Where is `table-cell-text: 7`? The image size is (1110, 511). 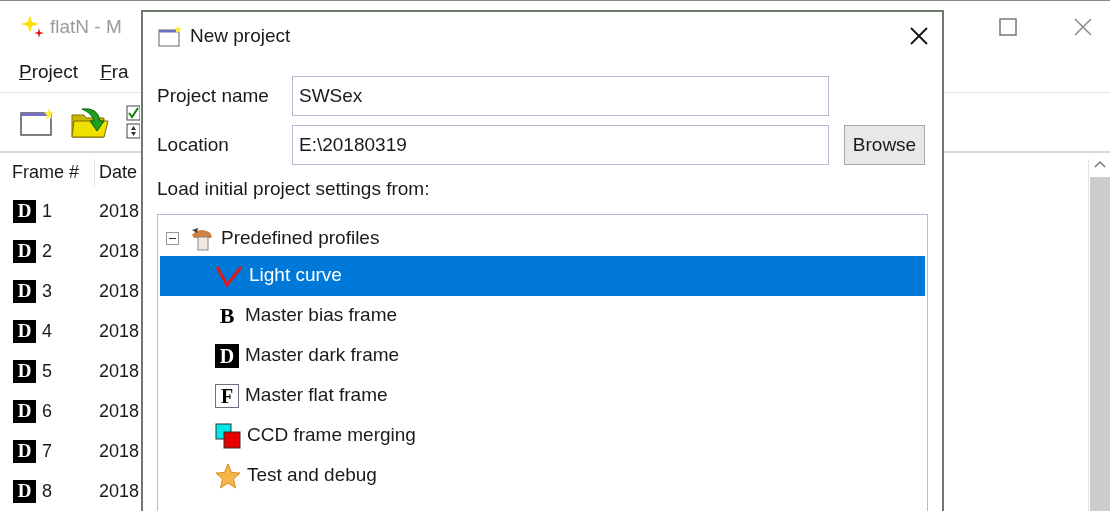
table-cell-text: 7 is located at coordinates (47, 451).